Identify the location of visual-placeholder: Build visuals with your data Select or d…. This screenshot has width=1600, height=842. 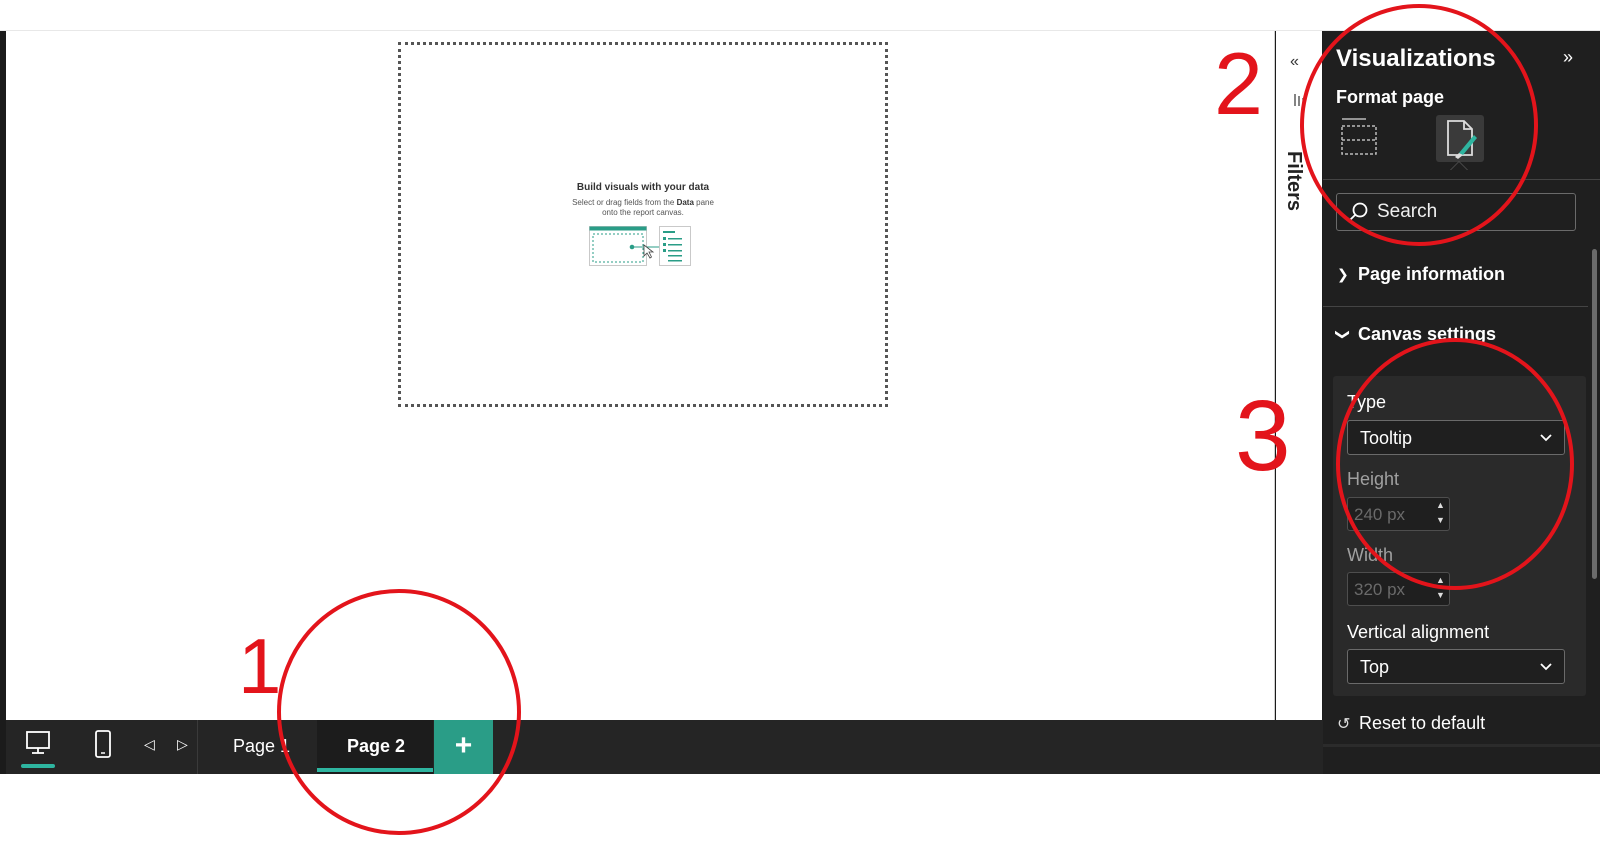
(643, 224).